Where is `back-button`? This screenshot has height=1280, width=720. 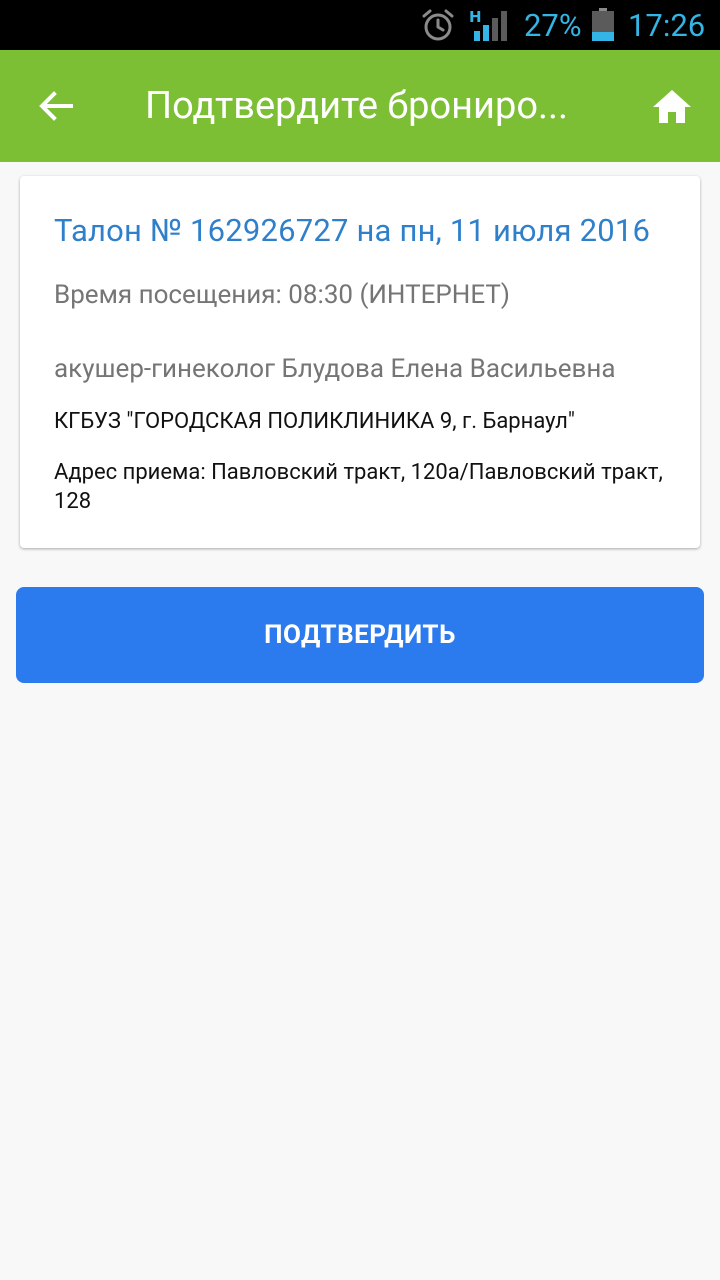 back-button is located at coordinates (56, 106).